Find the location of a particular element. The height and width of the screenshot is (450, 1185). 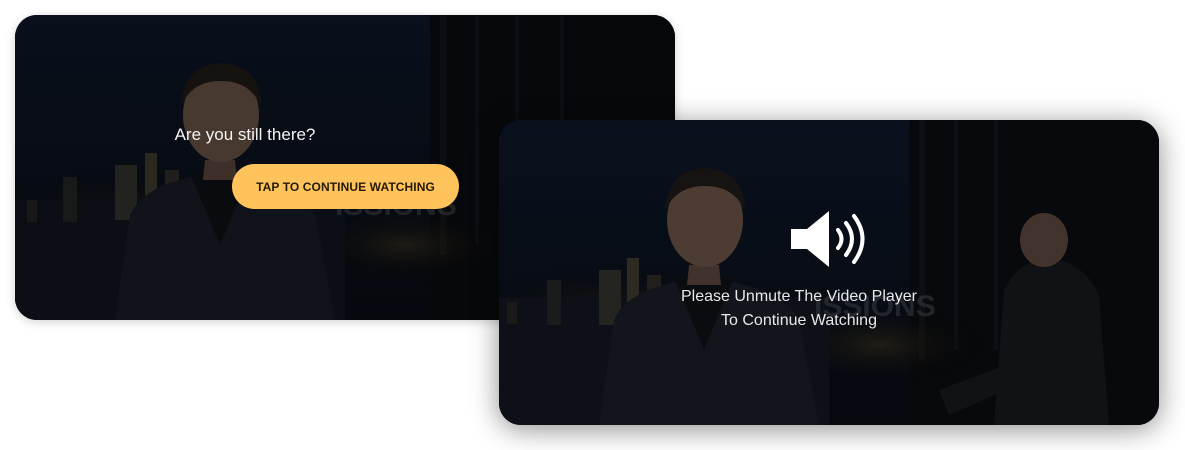

continue-watching-button: TAP TO CONTINUE WATCHING is located at coordinates (345, 186).